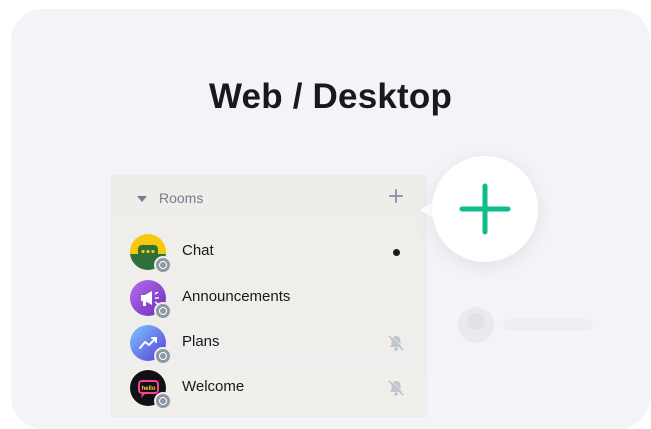 The image size is (651, 429). Describe the element at coordinates (269, 343) in the screenshot. I see `room-item-plans: Plans` at that location.